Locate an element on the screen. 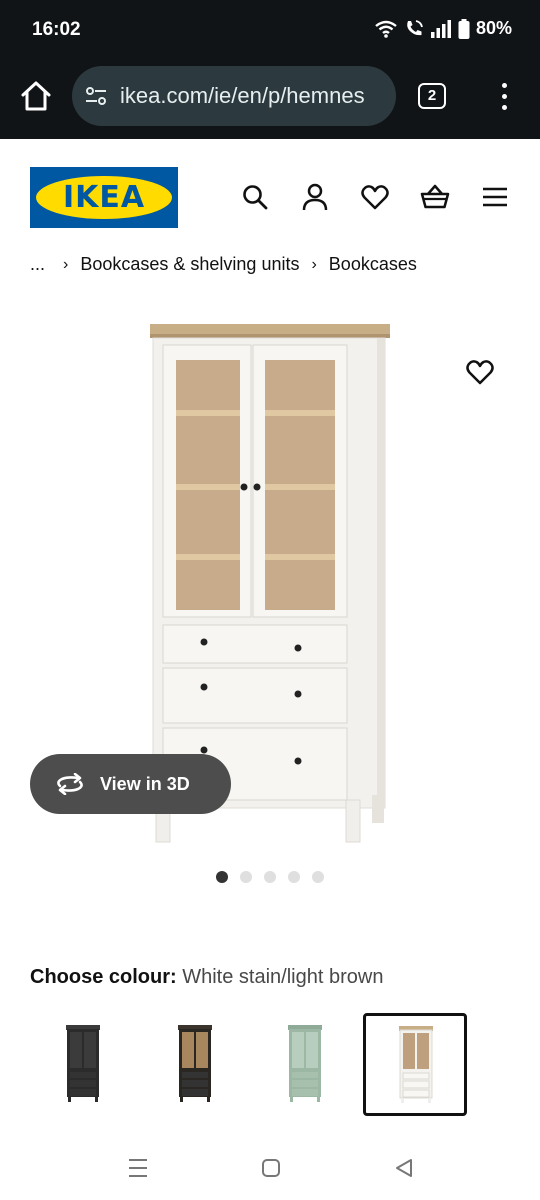  colour-option-white-stain-light-brown is located at coordinates (415, 1064).